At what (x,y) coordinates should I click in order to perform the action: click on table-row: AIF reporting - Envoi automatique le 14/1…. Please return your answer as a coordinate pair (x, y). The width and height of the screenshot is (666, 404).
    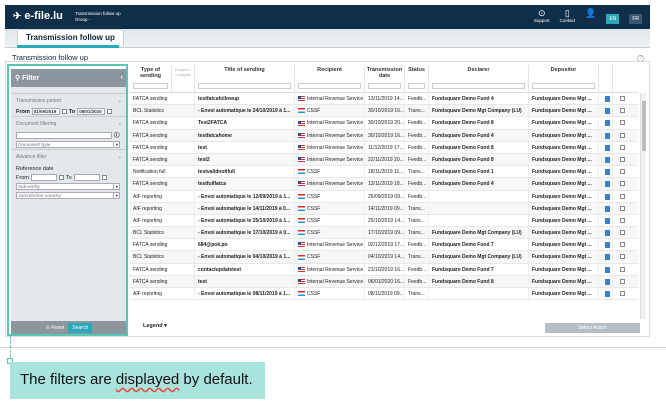
    Looking at the image, I should click on (384, 208).